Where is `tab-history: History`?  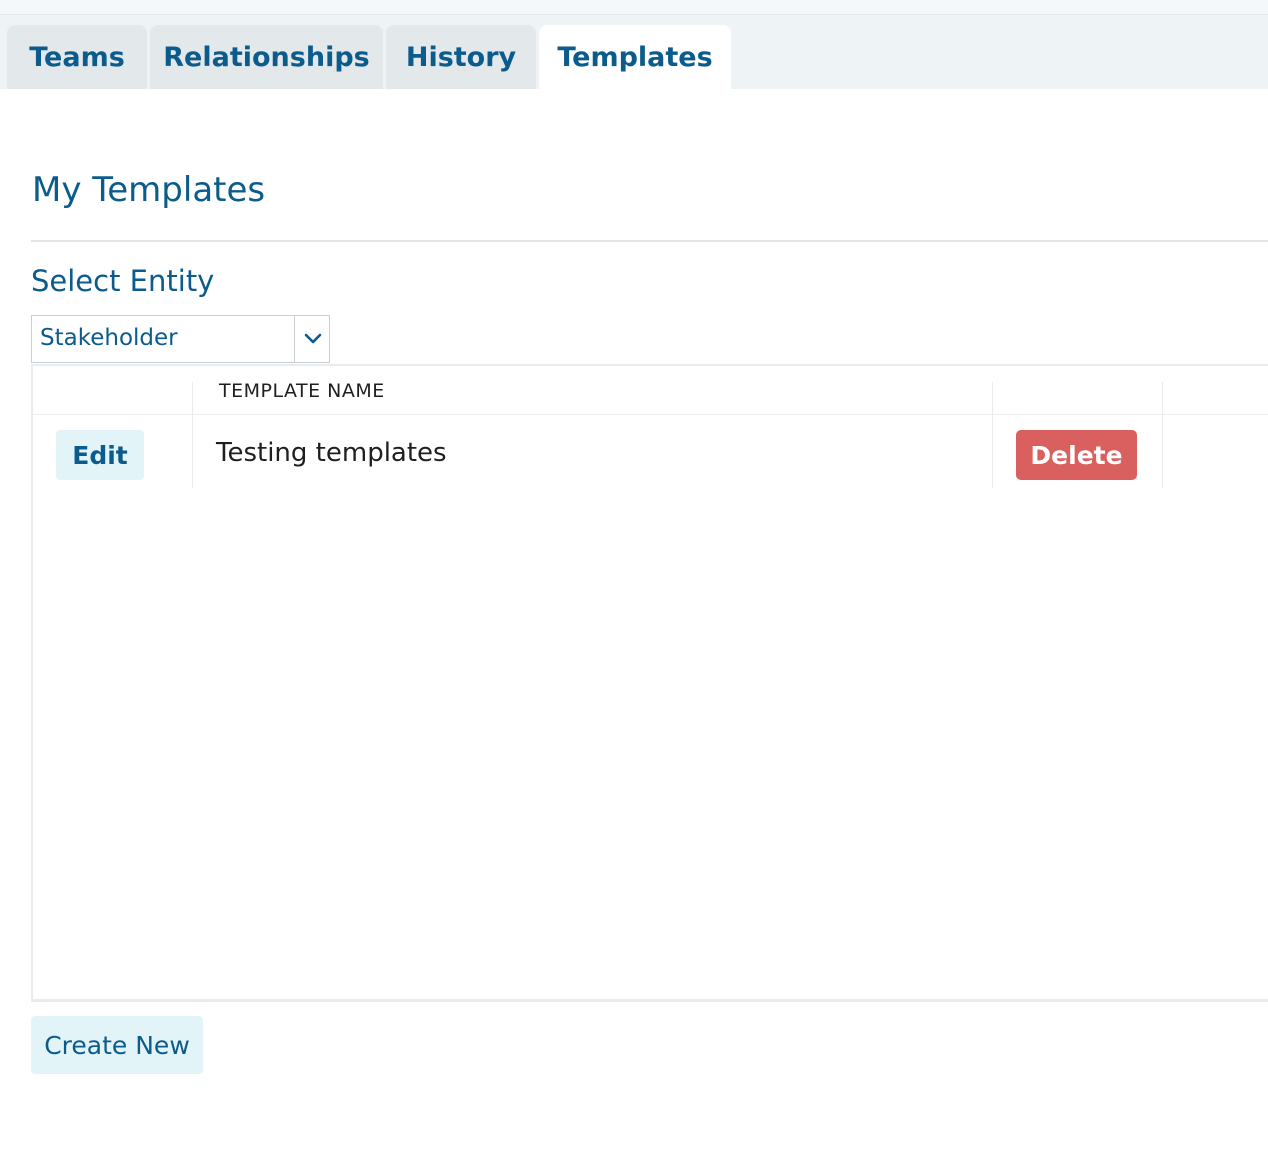 tab-history: History is located at coordinates (461, 57).